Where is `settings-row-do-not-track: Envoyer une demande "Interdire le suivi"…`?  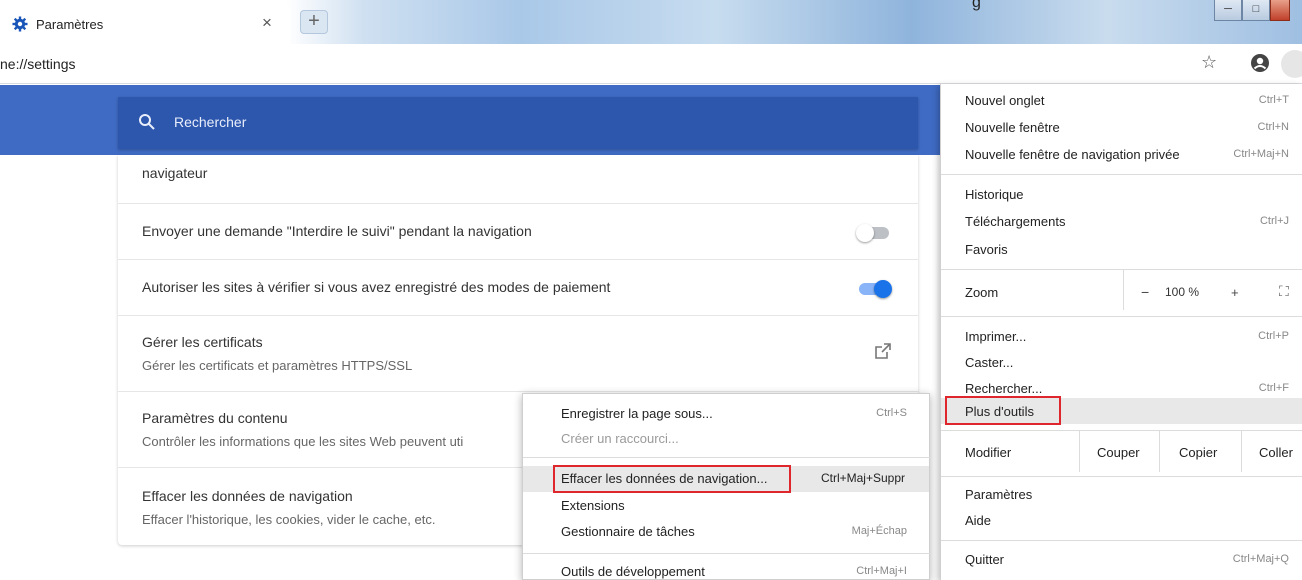 settings-row-do-not-track: Envoyer une demande "Interdire le suivi"… is located at coordinates (518, 231).